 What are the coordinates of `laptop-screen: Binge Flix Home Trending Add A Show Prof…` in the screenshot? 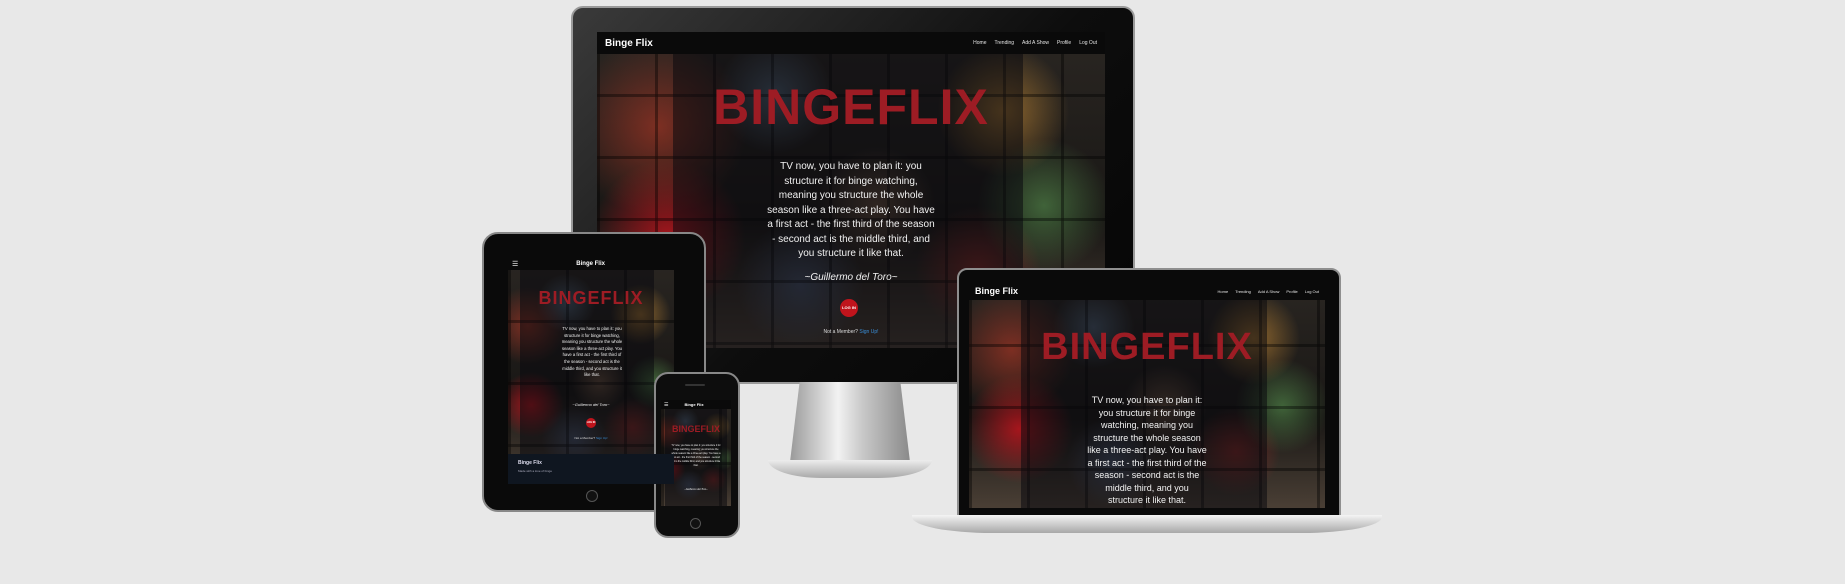 It's located at (1147, 395).